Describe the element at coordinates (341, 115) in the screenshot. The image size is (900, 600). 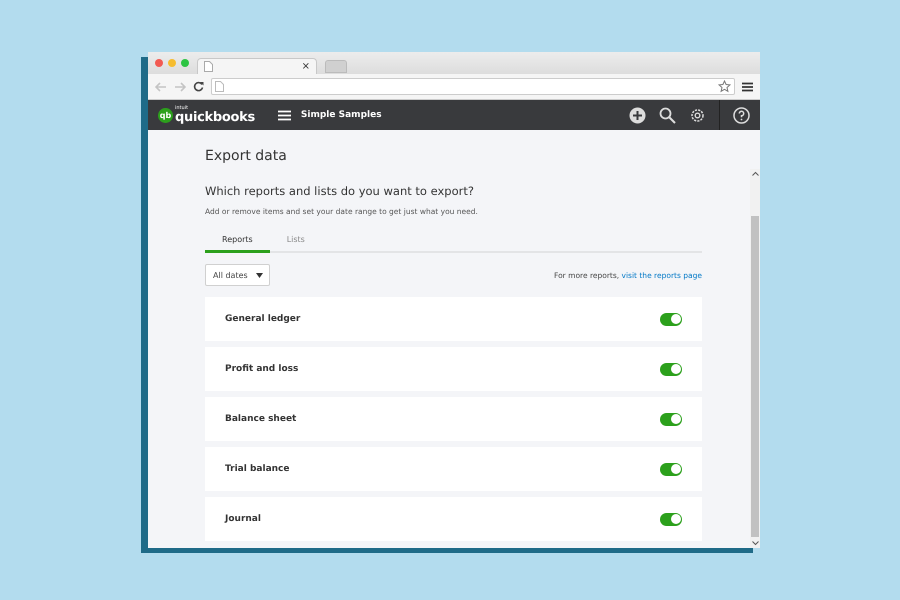
I see `company-name: Simple Samples` at that location.